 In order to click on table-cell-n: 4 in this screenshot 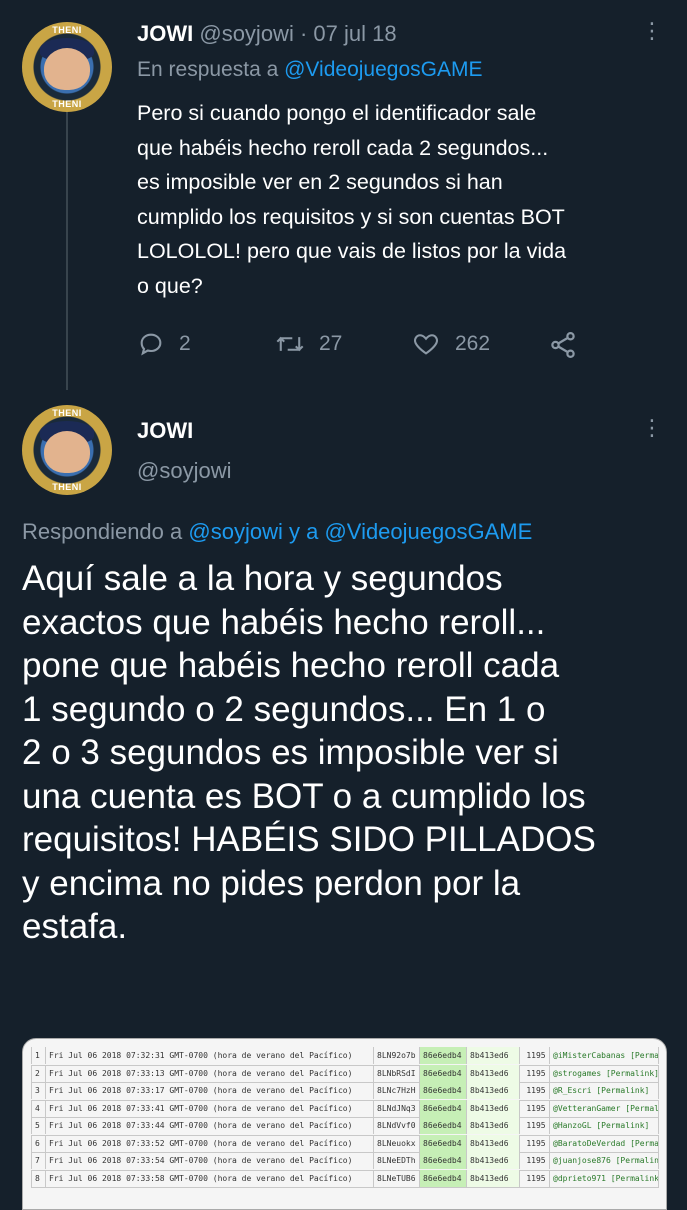, I will do `click(38, 1108)`.